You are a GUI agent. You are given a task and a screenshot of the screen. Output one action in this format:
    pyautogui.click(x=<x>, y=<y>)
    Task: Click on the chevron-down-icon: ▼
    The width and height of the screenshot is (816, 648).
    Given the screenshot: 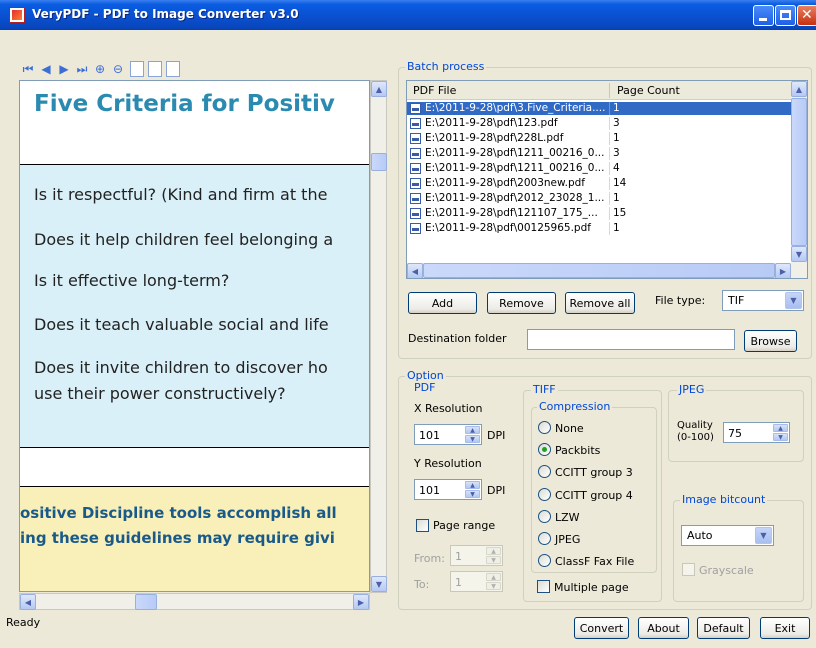 What is the action you would take?
    pyautogui.click(x=793, y=300)
    